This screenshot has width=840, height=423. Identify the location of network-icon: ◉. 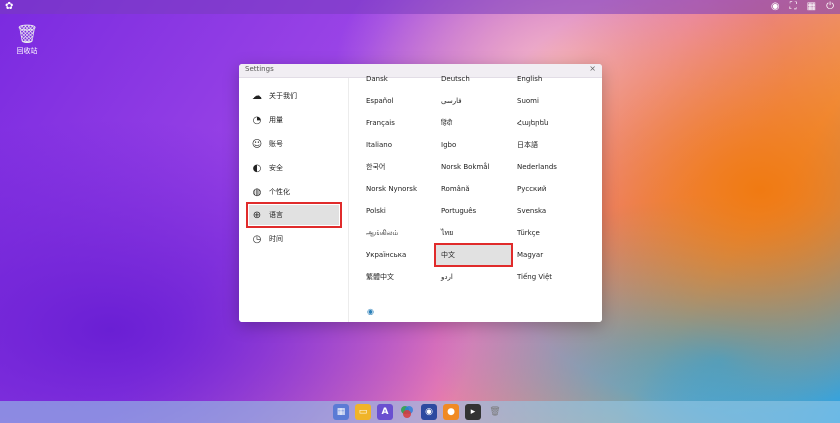
(775, 7).